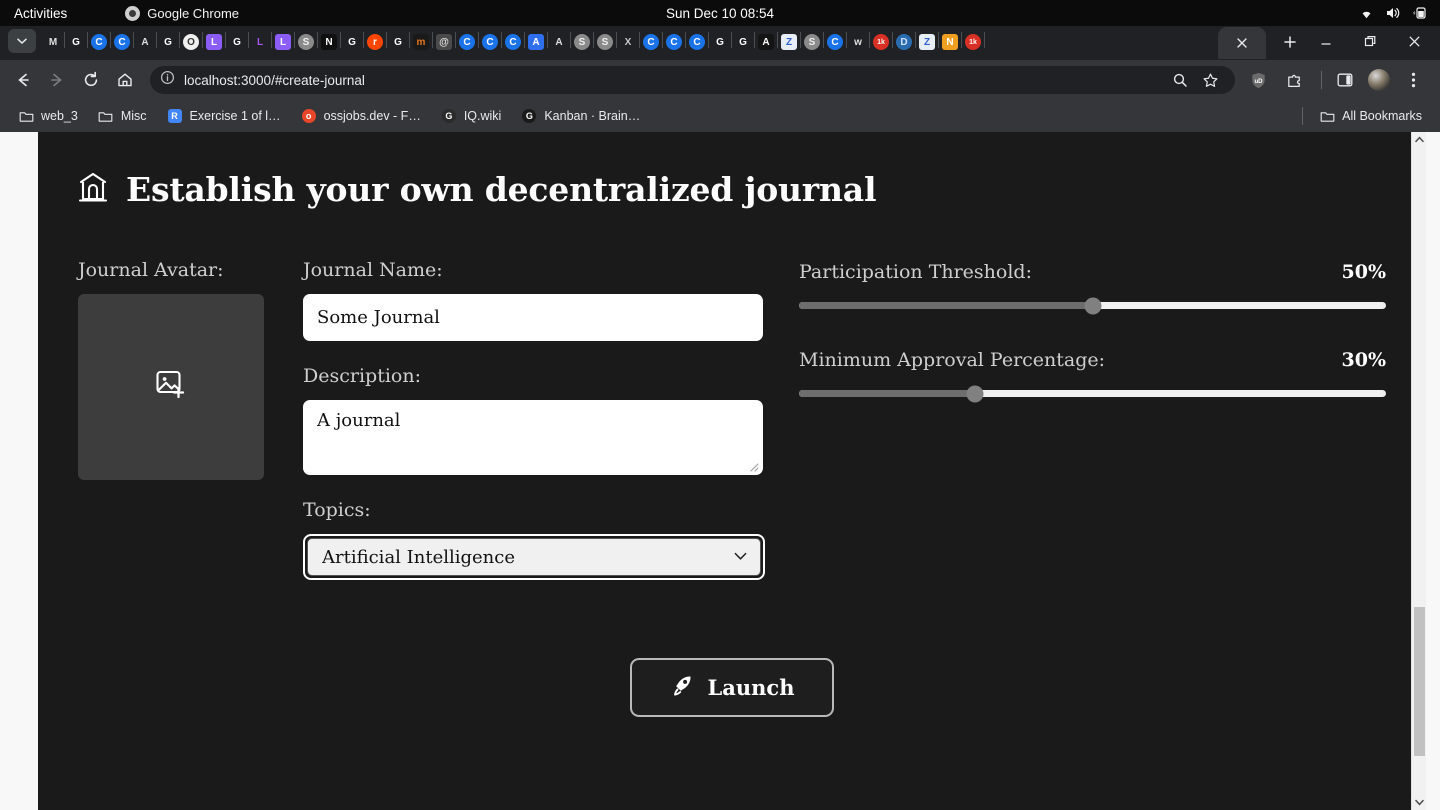 This screenshot has width=1440, height=810. I want to click on pinned-tab-20: C, so click(513, 42).